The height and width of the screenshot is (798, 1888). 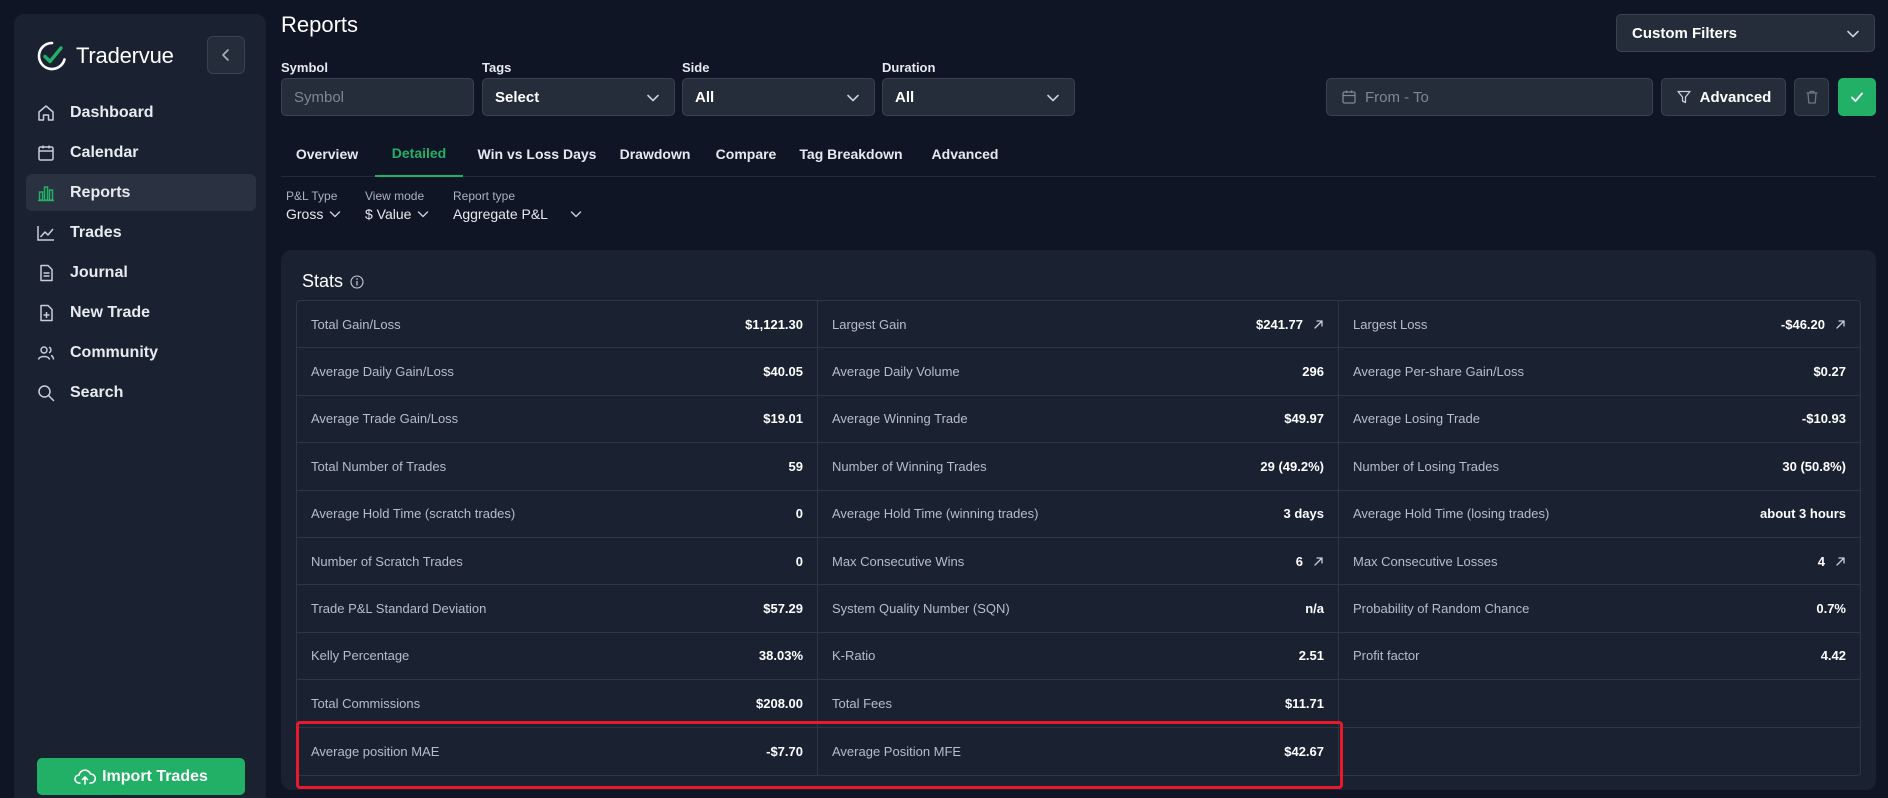 I want to click on stats-cell: Average Losing Trade -$10.93, so click(x=1599, y=420).